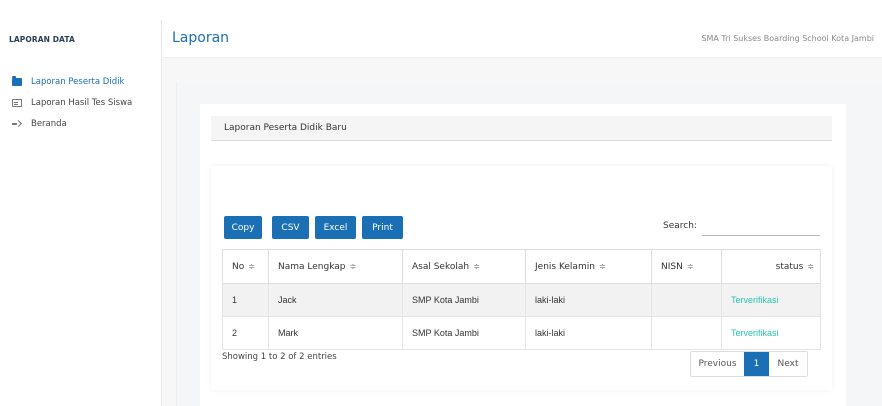 This screenshot has width=882, height=406. What do you see at coordinates (565, 266) in the screenshot?
I see `column-header-label: Jenis Kelamin` at bounding box center [565, 266].